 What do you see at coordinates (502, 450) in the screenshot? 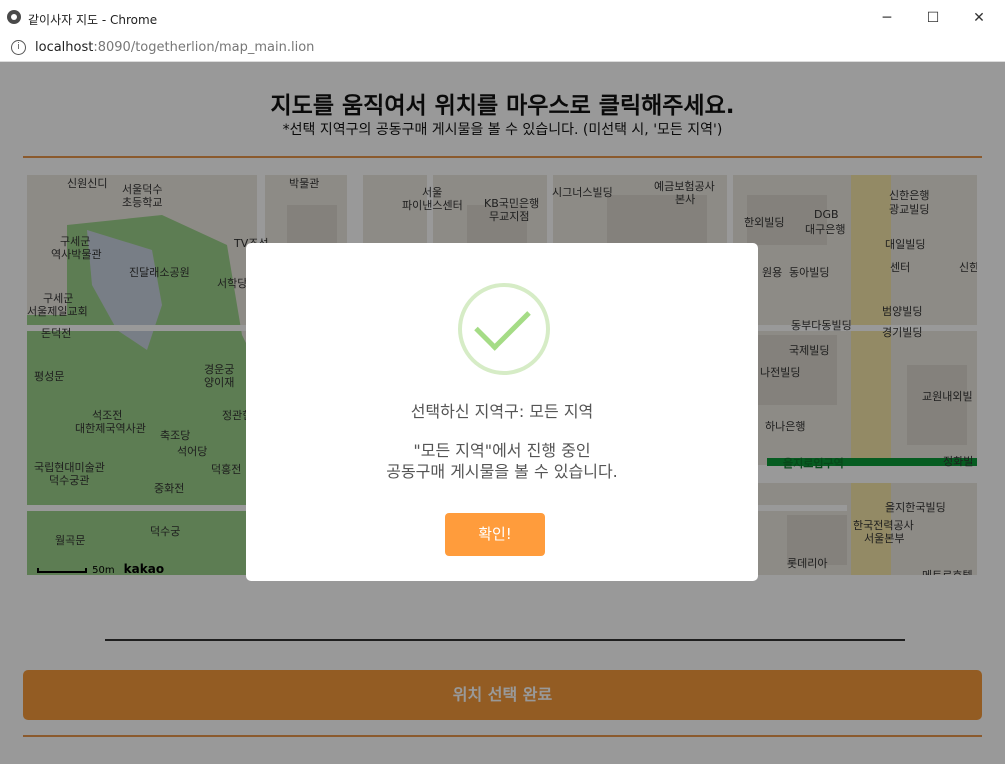
I see `modal-message-line1: "모든 지역"에서 진행 중인` at bounding box center [502, 450].